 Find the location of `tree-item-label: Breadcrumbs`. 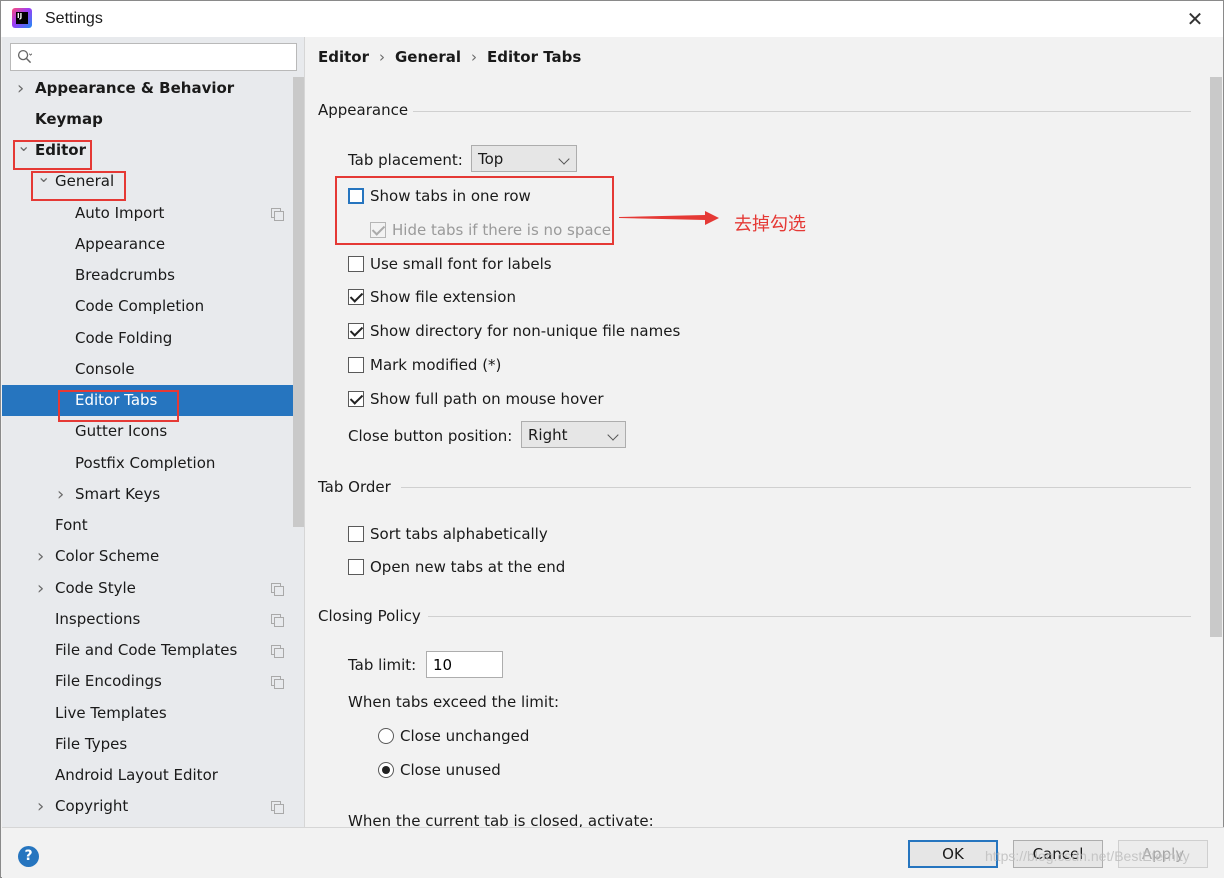

tree-item-label: Breadcrumbs is located at coordinates (125, 275).